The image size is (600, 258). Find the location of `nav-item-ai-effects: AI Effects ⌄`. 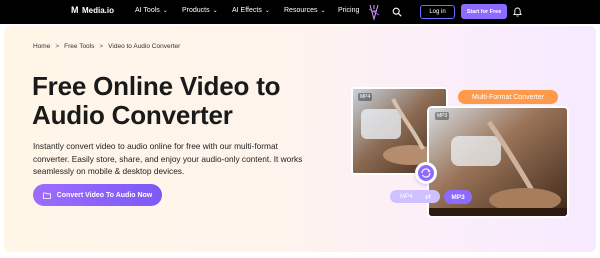

nav-item-ai-effects: AI Effects ⌄ is located at coordinates (251, 10).